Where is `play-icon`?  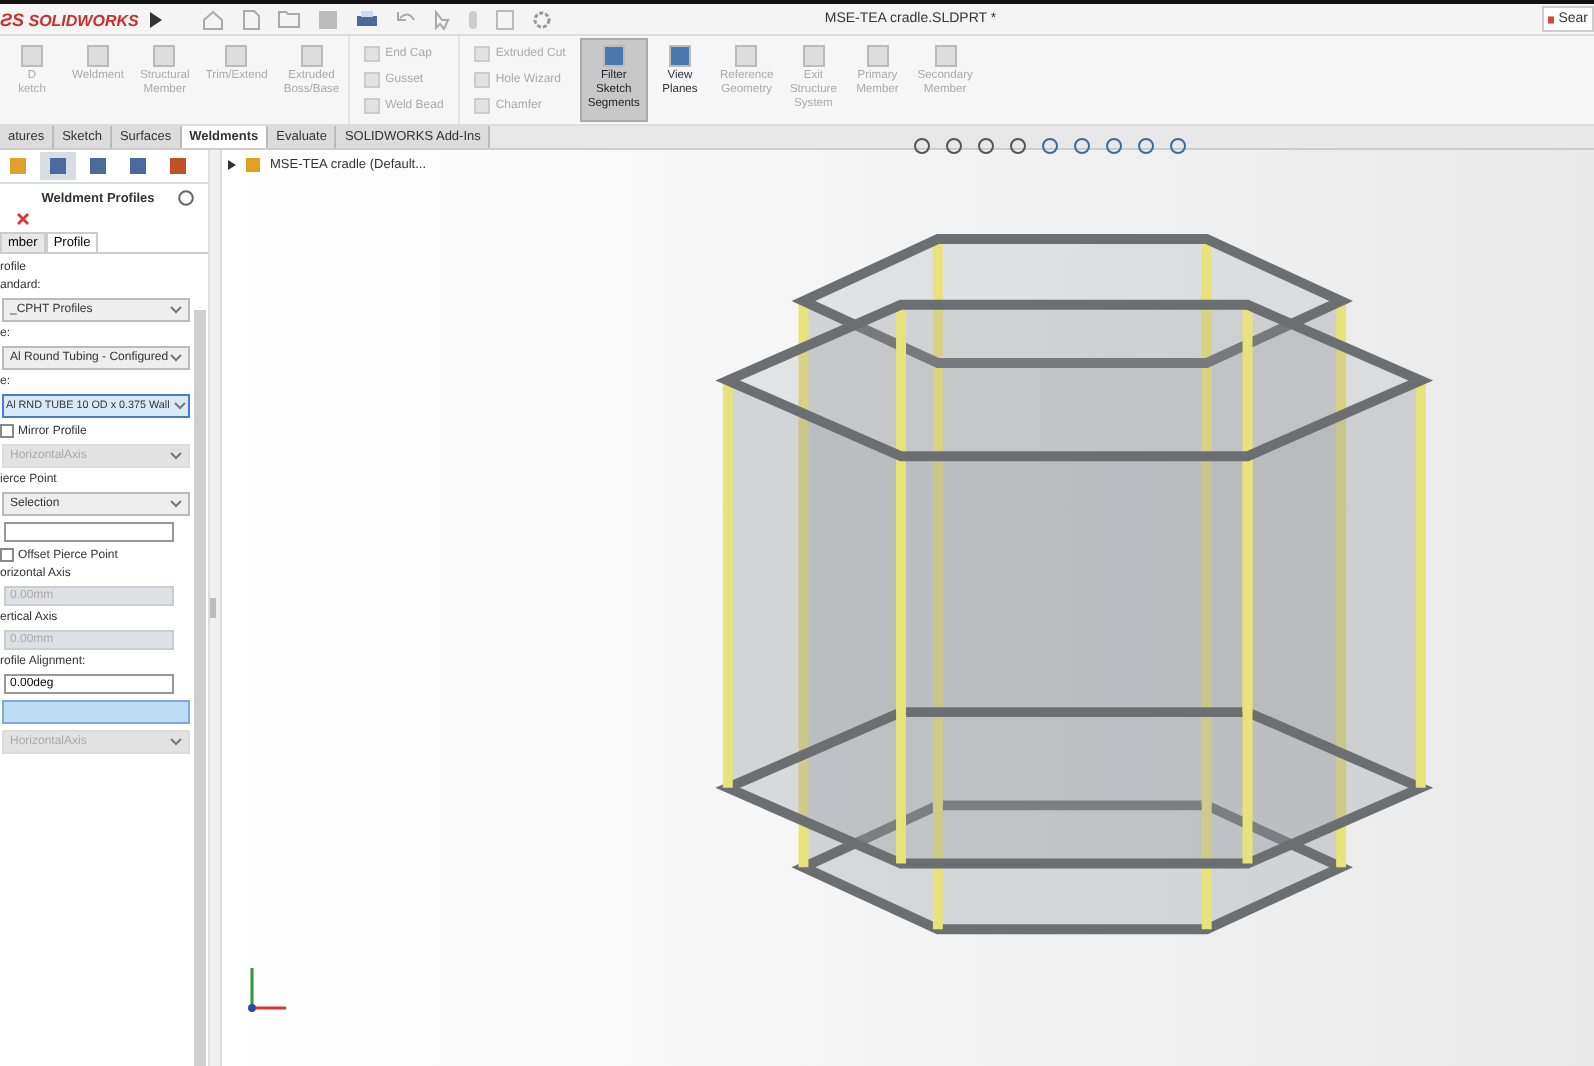 play-icon is located at coordinates (156, 19).